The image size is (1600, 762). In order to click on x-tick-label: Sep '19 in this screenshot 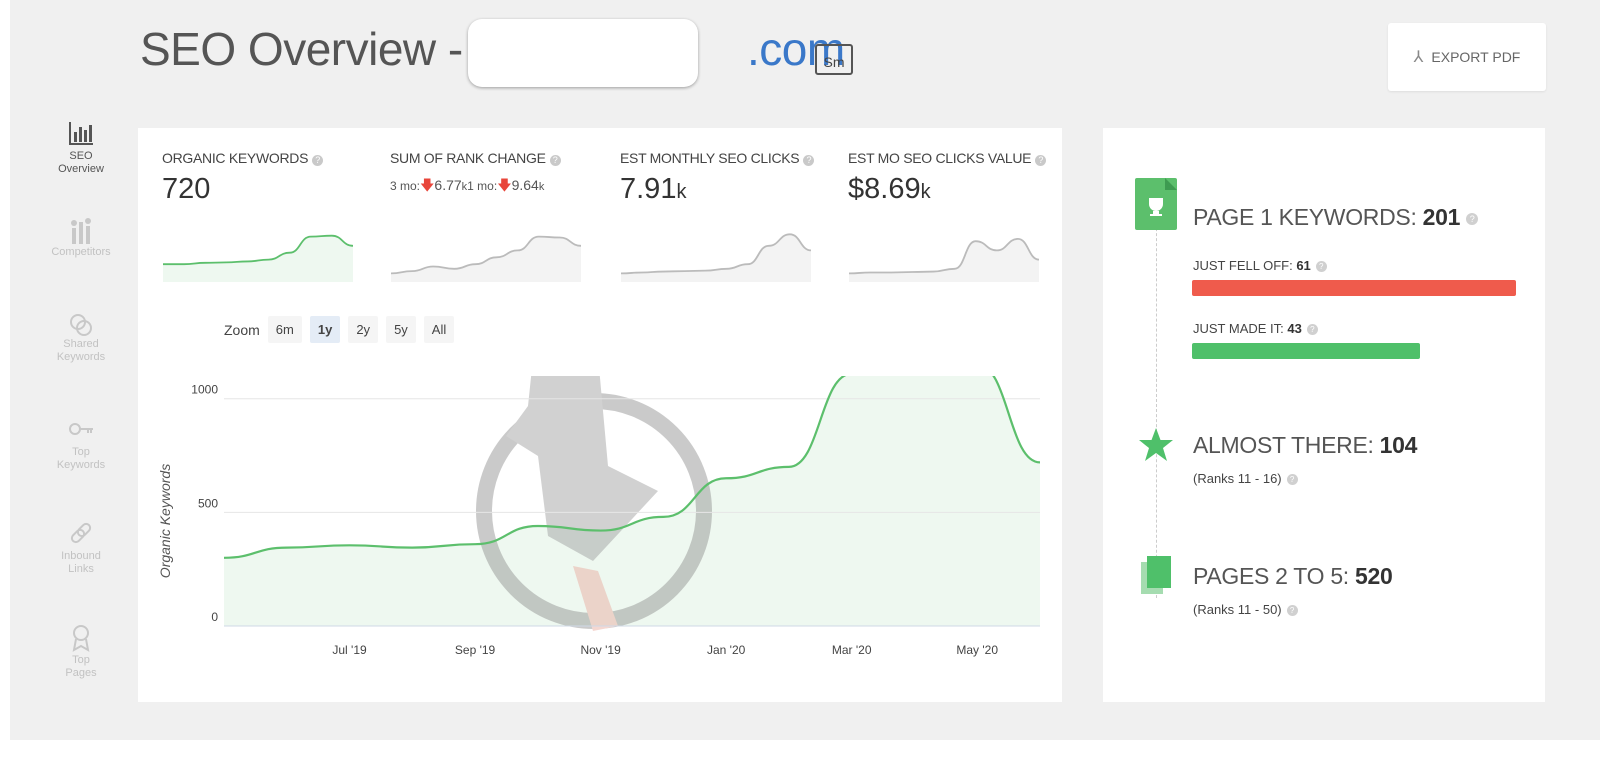, I will do `click(475, 650)`.